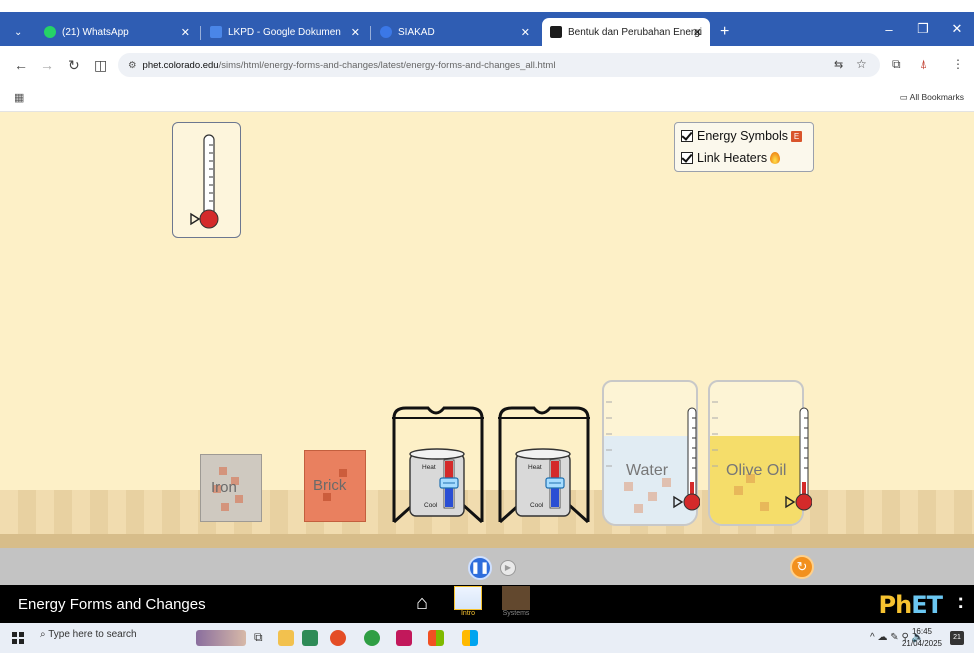  Describe the element at coordinates (516, 613) in the screenshot. I see `screen-label: Systems` at that location.